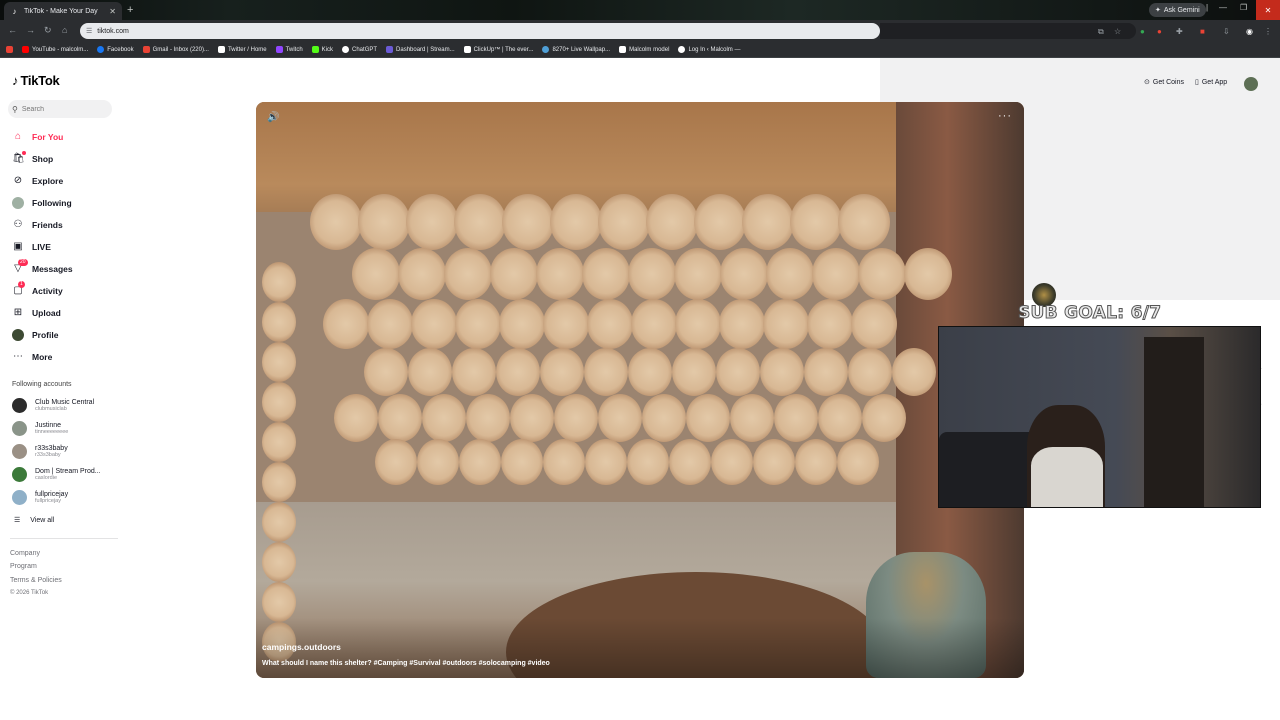 The width and height of the screenshot is (1280, 720). What do you see at coordinates (115, 49) in the screenshot?
I see `bookmark-facebook: Facebook` at bounding box center [115, 49].